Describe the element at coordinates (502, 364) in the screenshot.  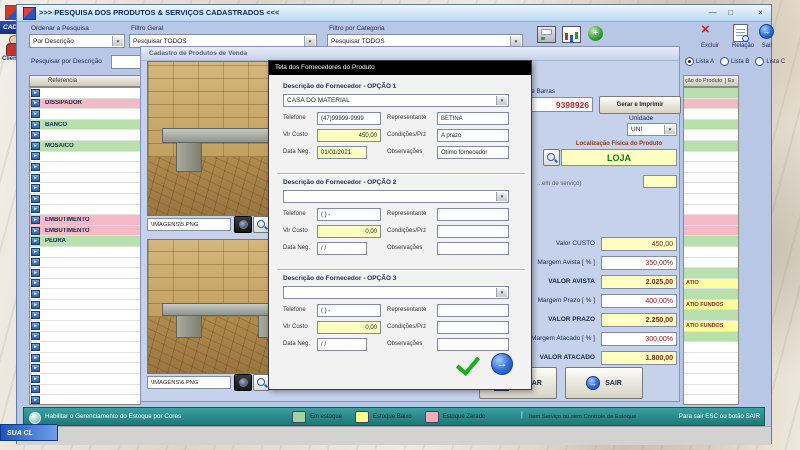
I see `dialog-exit-icon: →` at that location.